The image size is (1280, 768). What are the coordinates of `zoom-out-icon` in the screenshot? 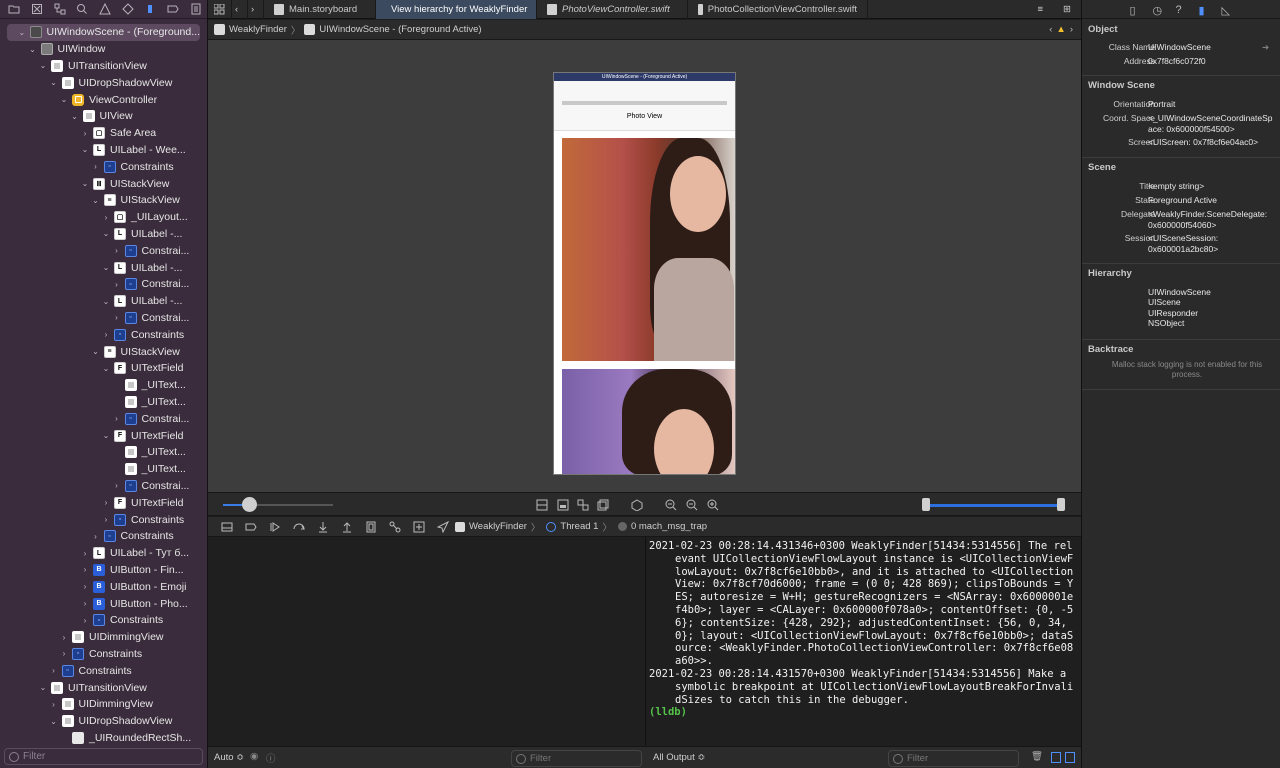 It's located at (671, 505).